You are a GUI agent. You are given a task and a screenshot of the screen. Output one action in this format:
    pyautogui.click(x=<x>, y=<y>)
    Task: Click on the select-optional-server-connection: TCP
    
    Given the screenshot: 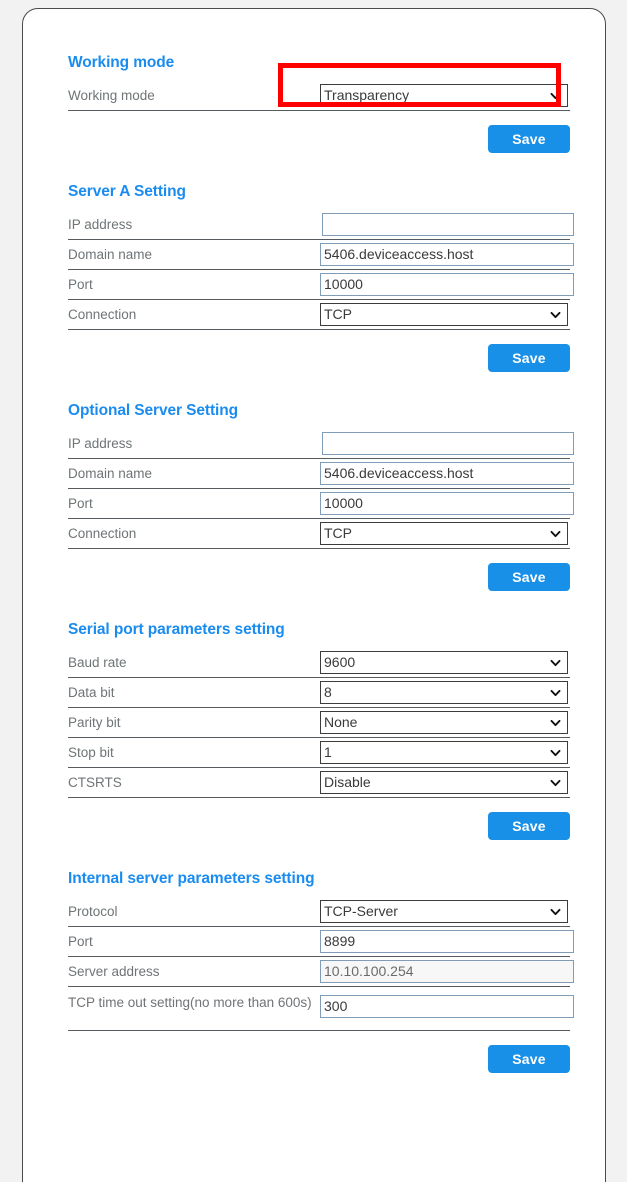 What is the action you would take?
    pyautogui.click(x=444, y=533)
    